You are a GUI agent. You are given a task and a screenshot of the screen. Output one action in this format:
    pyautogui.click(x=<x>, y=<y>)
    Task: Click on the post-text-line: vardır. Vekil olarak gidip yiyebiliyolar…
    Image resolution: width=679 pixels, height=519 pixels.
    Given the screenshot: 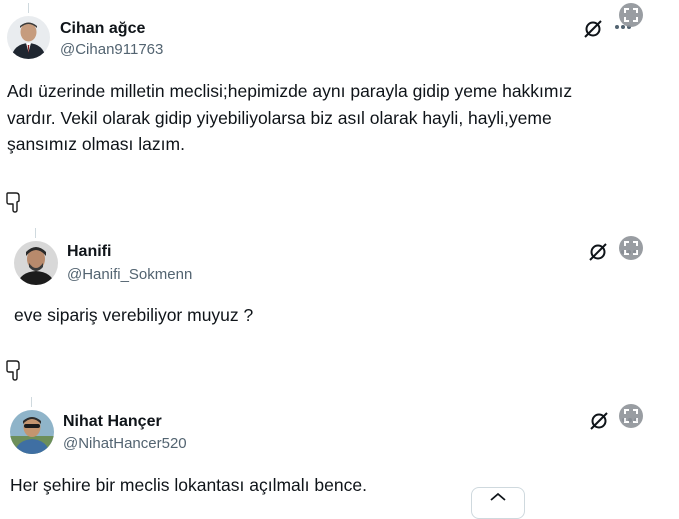 What is the action you would take?
    pyautogui.click(x=279, y=117)
    